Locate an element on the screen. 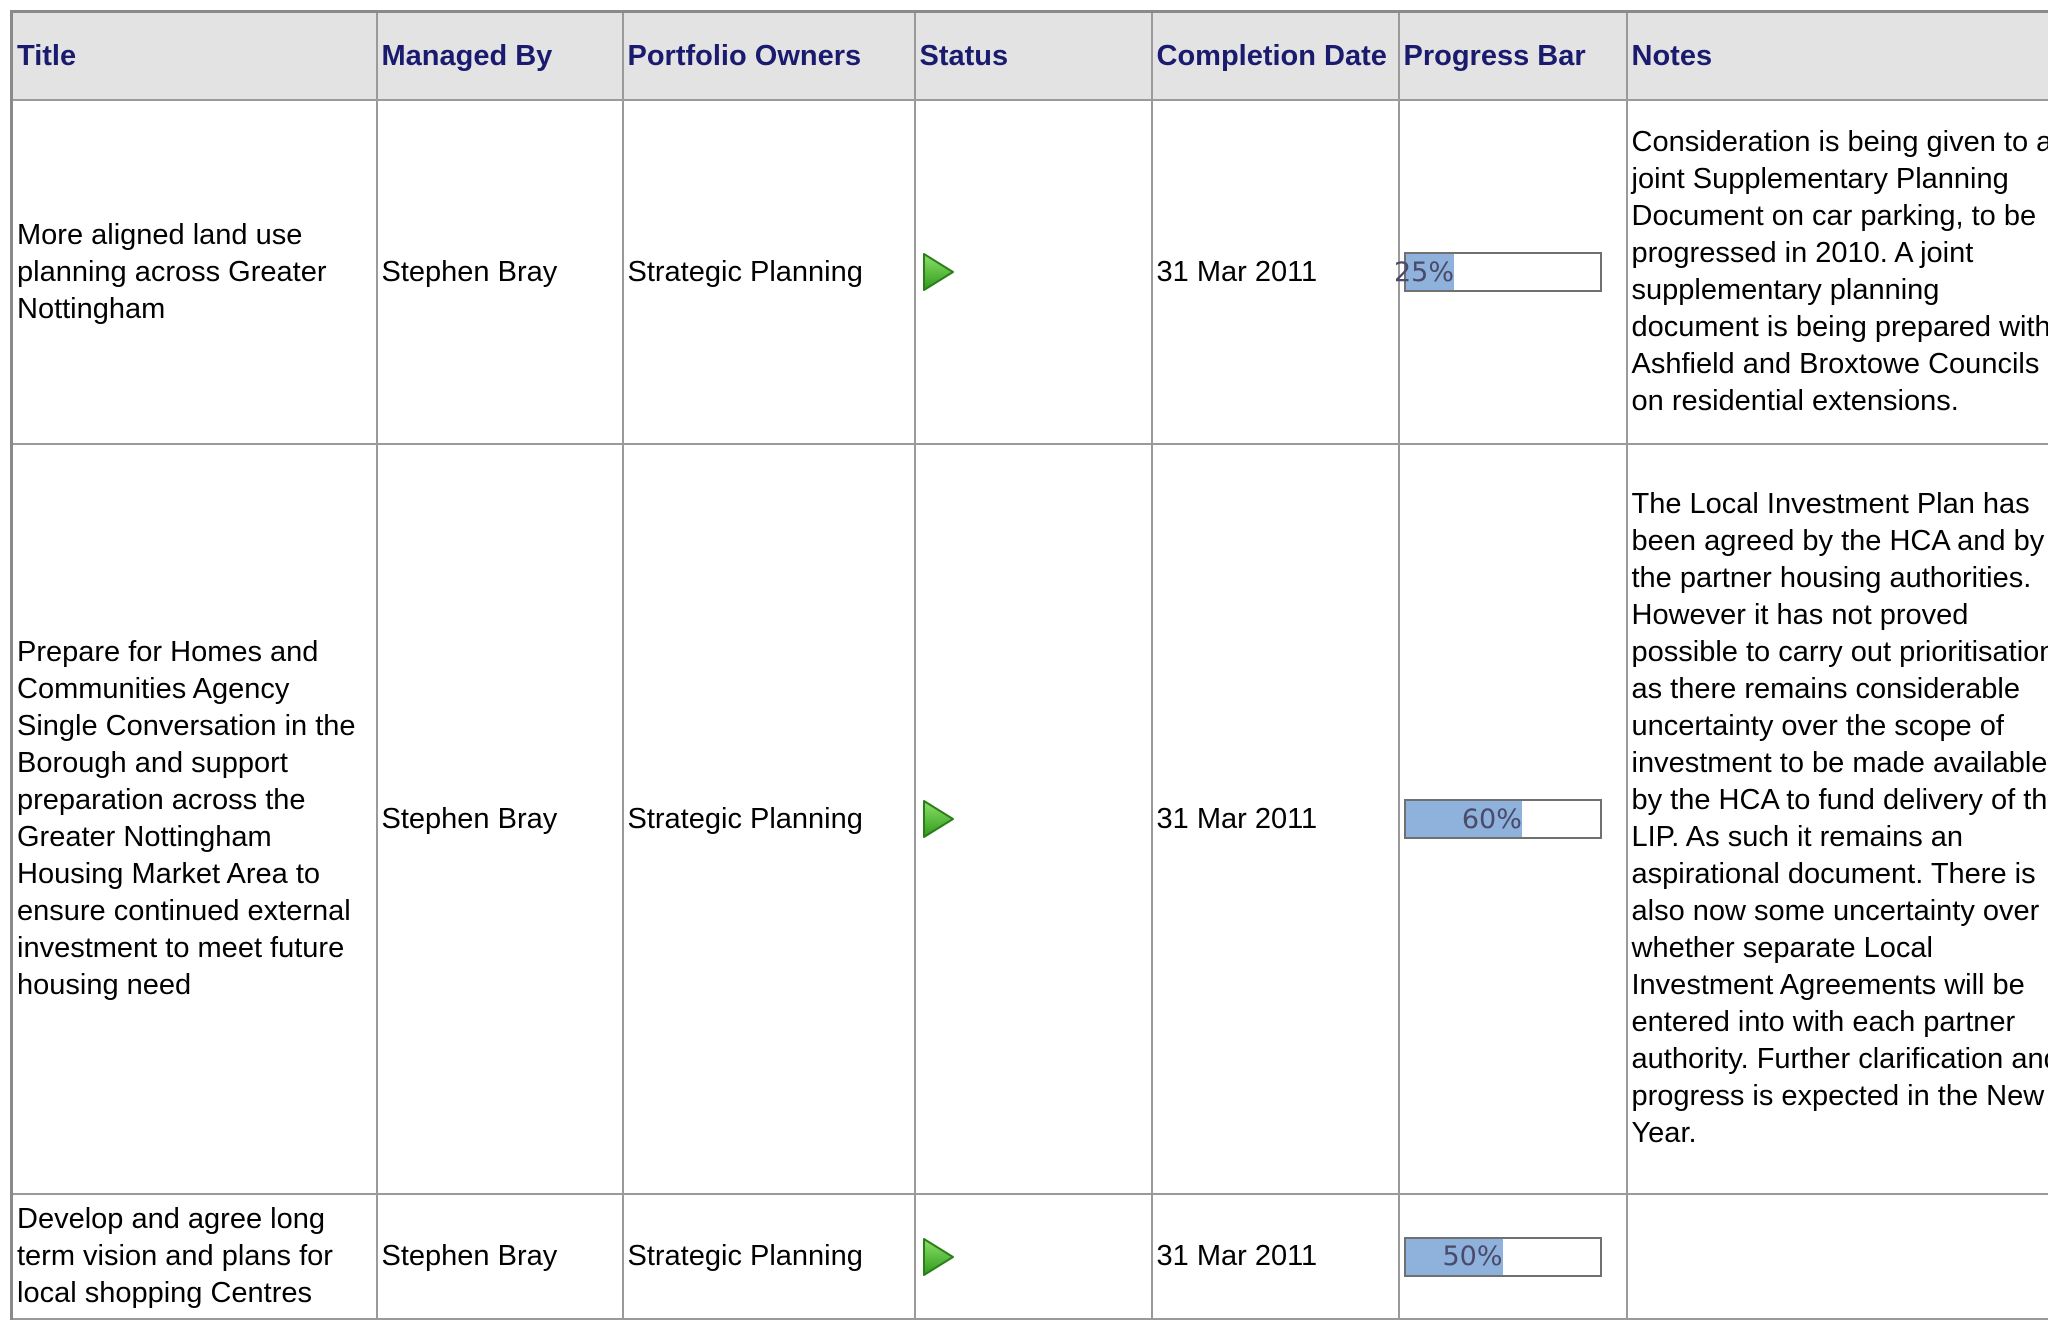 Image resolution: width=2048 pixels, height=1320 pixels. row-progress: 60% is located at coordinates (1513, 819).